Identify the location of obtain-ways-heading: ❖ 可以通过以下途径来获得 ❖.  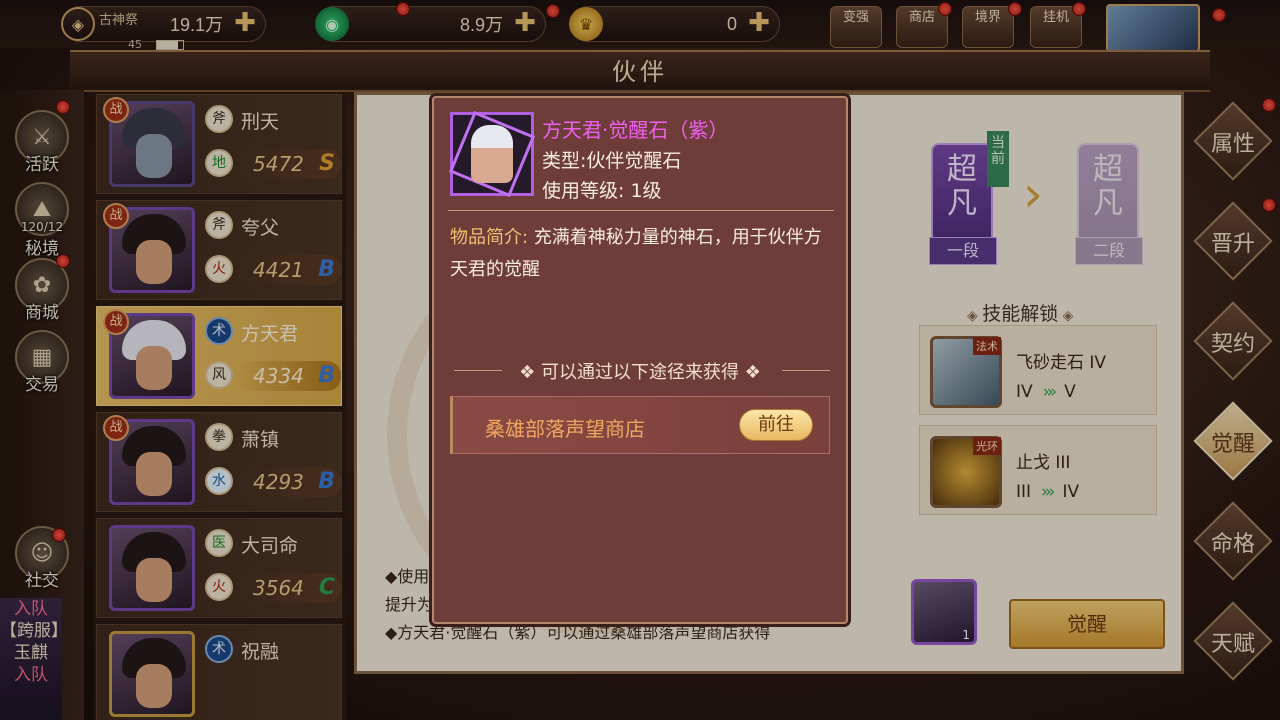
(640, 372).